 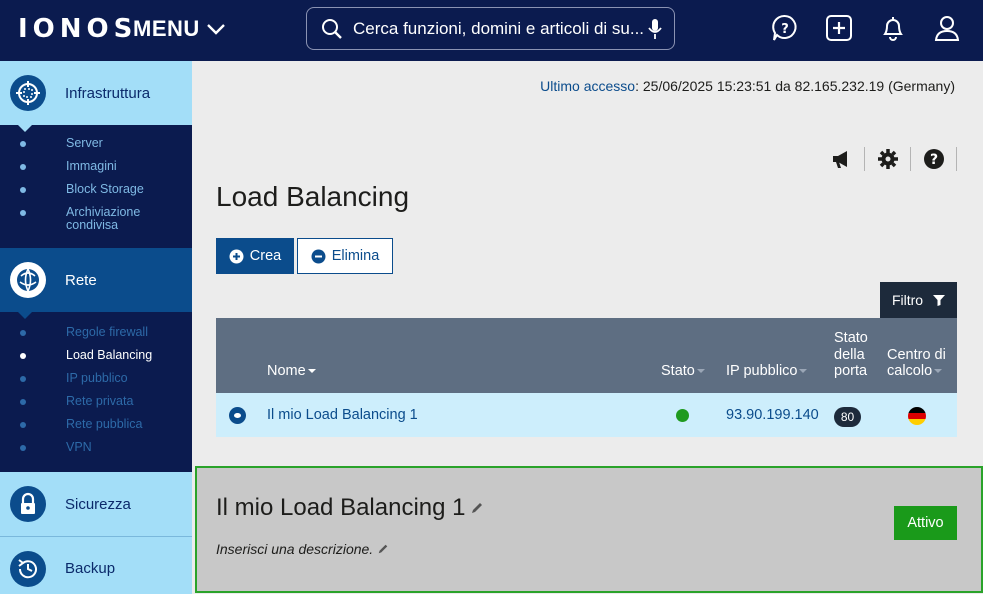 I want to click on backup-icon, so click(x=28, y=568).